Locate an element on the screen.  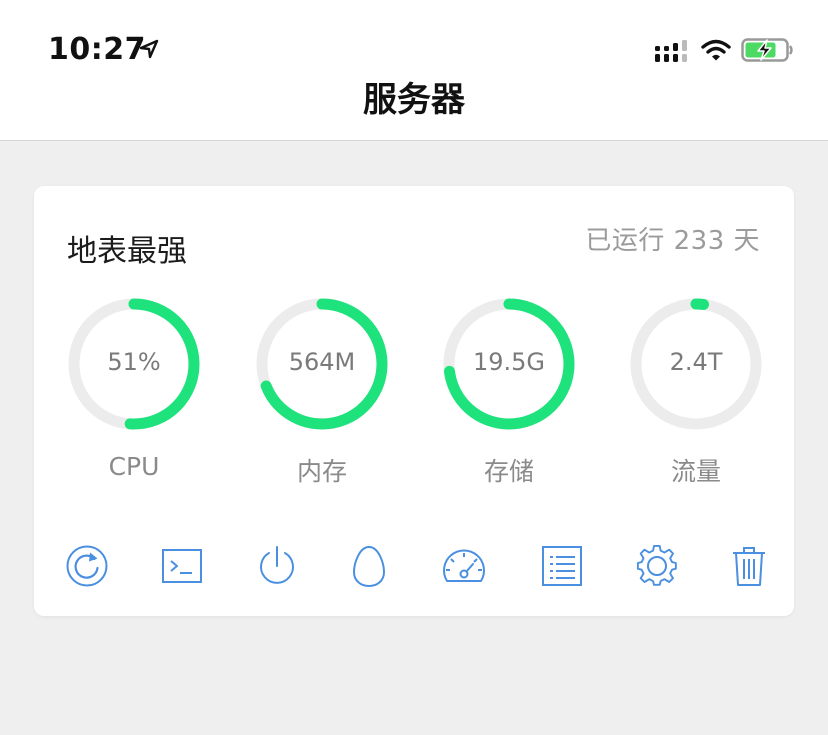
terminal-icon is located at coordinates (182, 566).